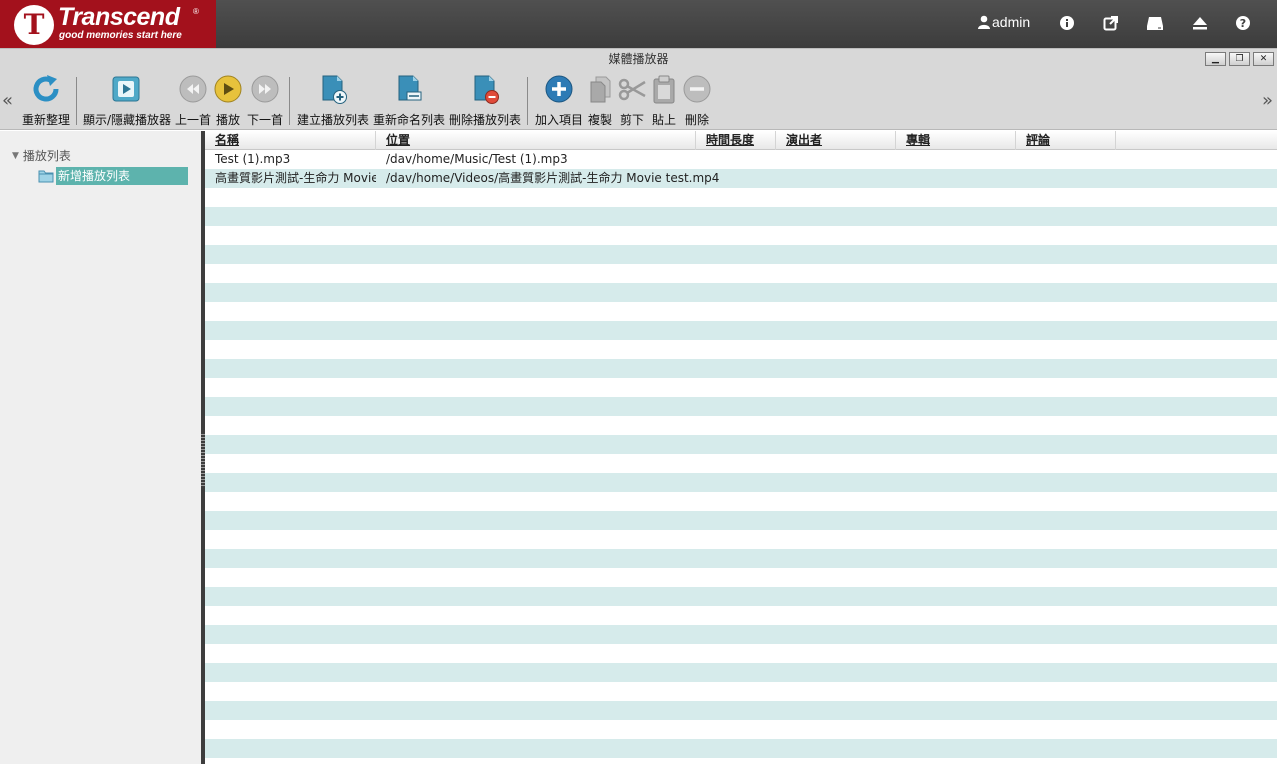 This screenshot has width=1277, height=764. I want to click on info-icon, so click(1067, 23).